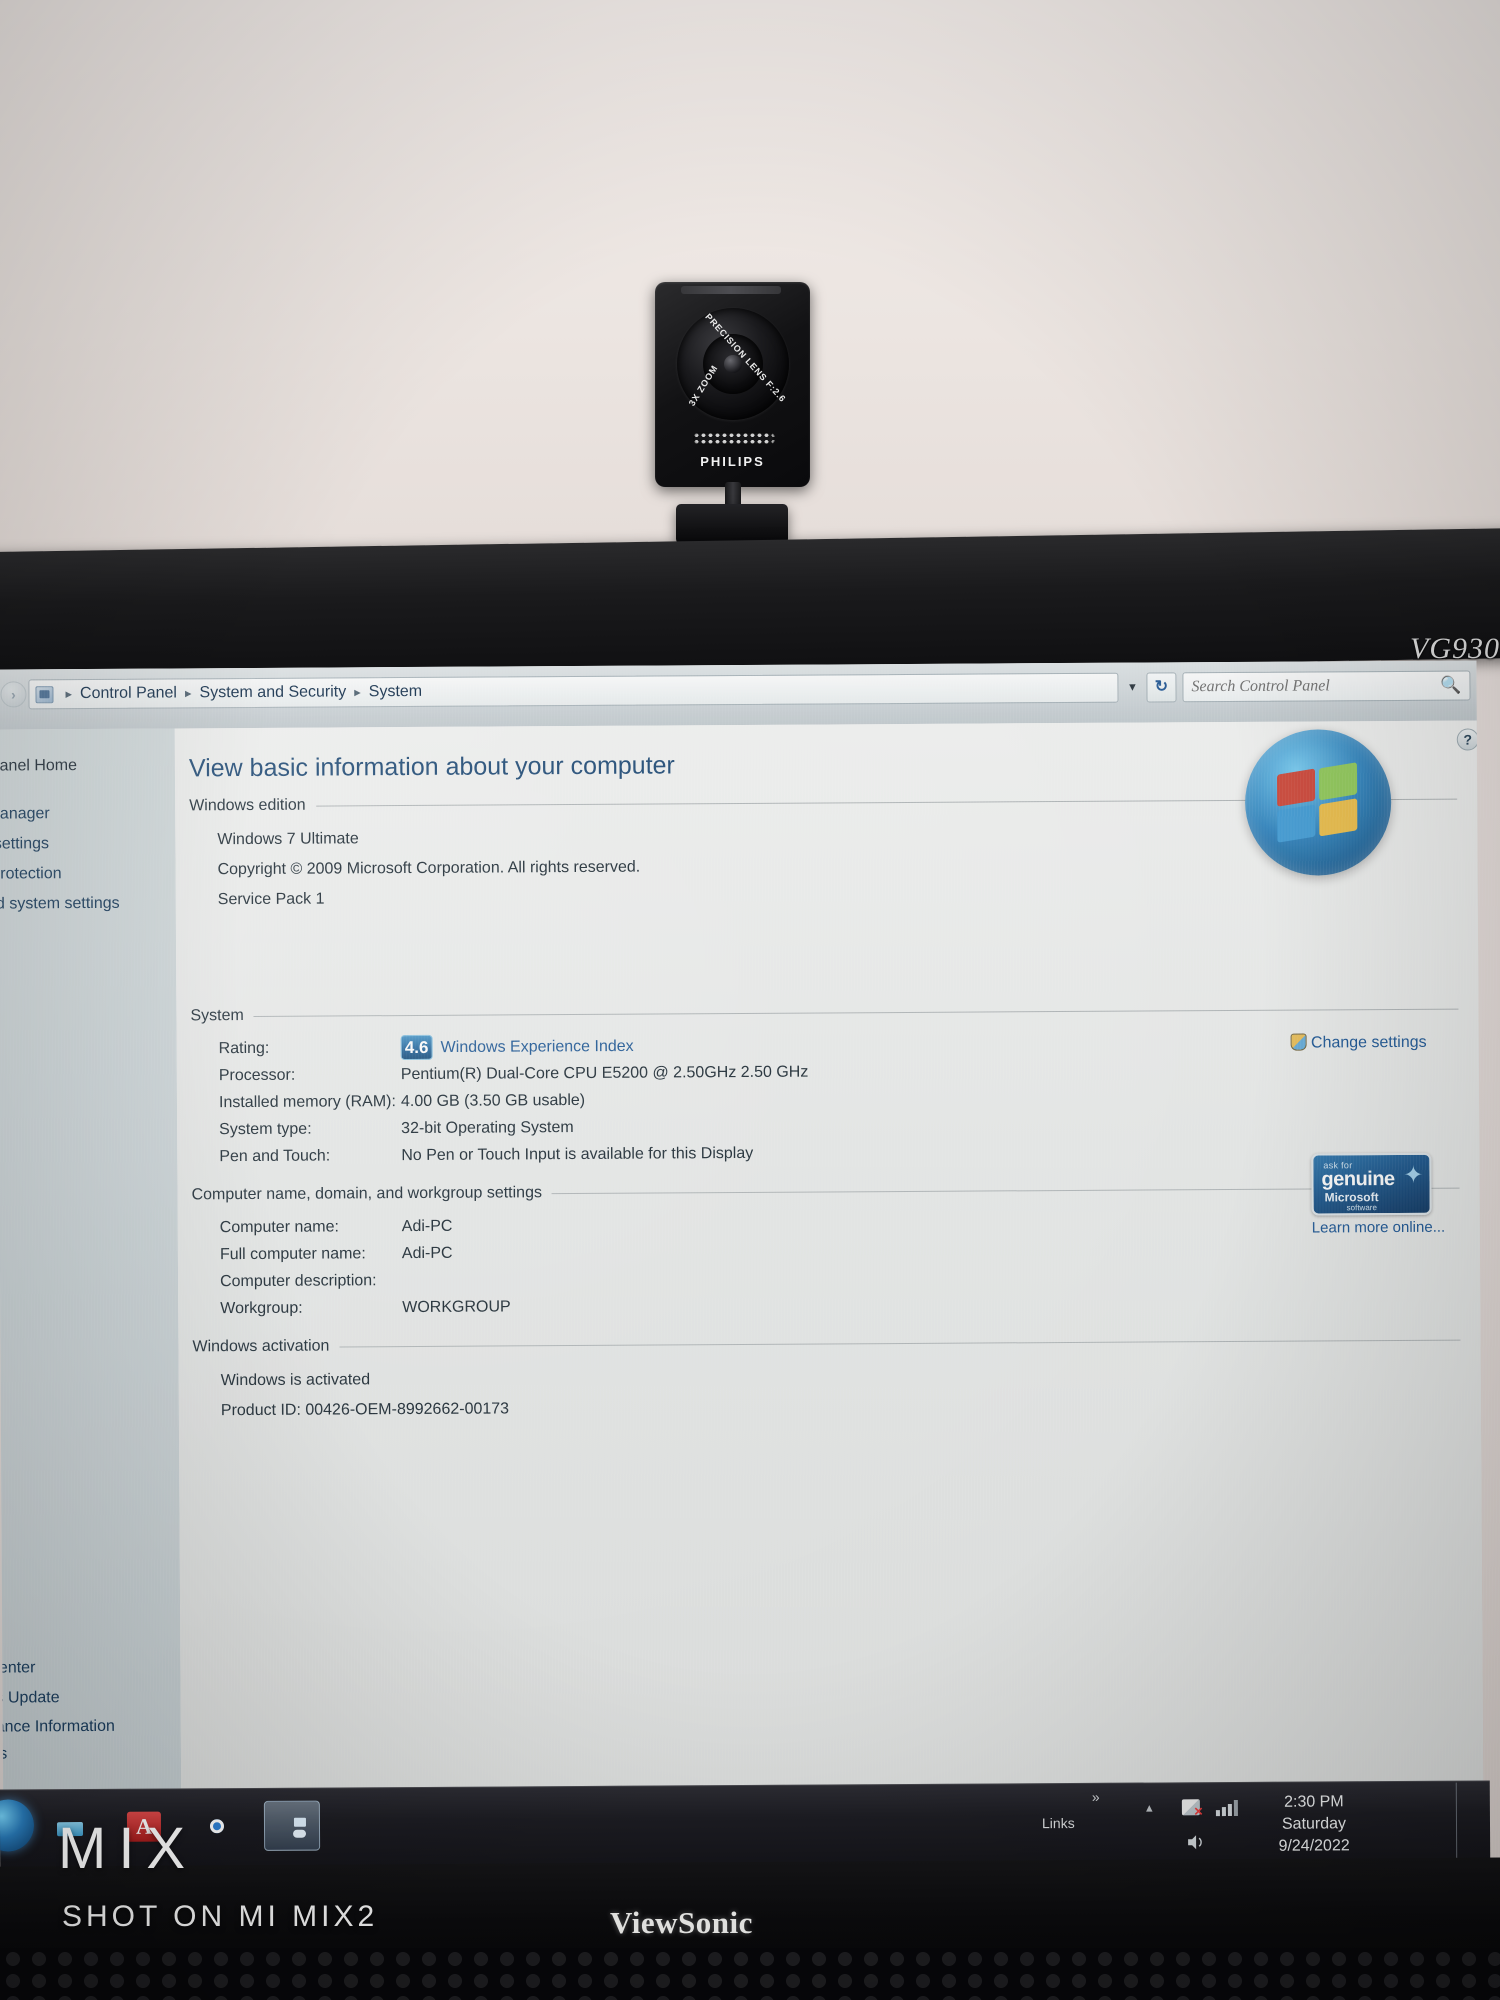  Describe the element at coordinates (261, 1346) in the screenshot. I see `section-heading-text: Windows activation` at that location.